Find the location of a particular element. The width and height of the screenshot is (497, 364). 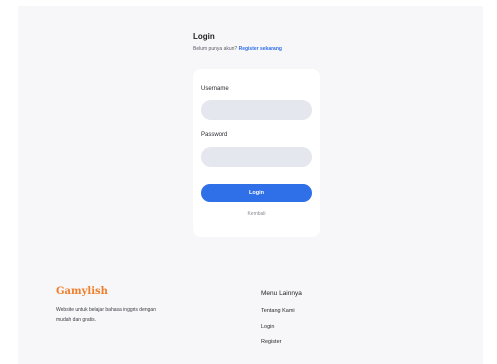

register-prompt: Belum punya akun? Register sekarang is located at coordinates (237, 49).